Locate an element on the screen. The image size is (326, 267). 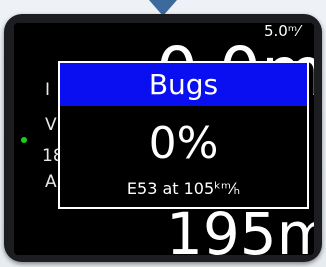
left-label-a: A is located at coordinates (51, 182).